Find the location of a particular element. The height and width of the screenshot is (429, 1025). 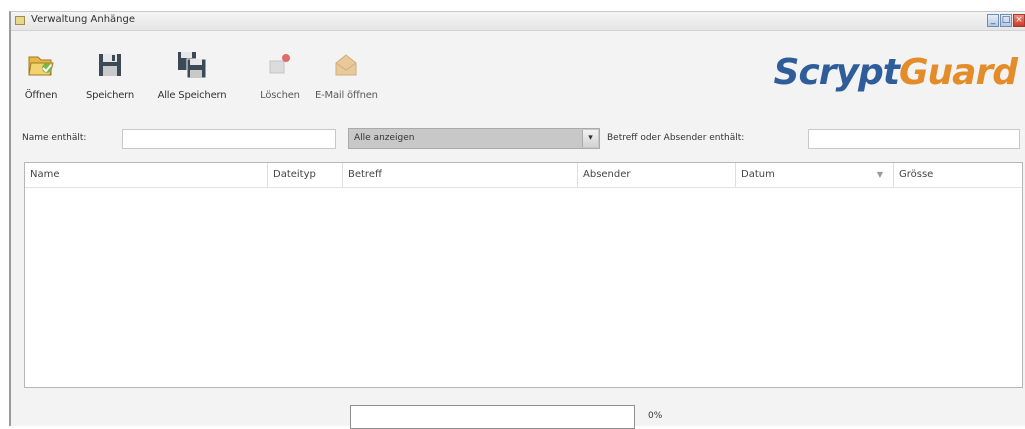

maximize-icon: □ is located at coordinates (1006, 20).